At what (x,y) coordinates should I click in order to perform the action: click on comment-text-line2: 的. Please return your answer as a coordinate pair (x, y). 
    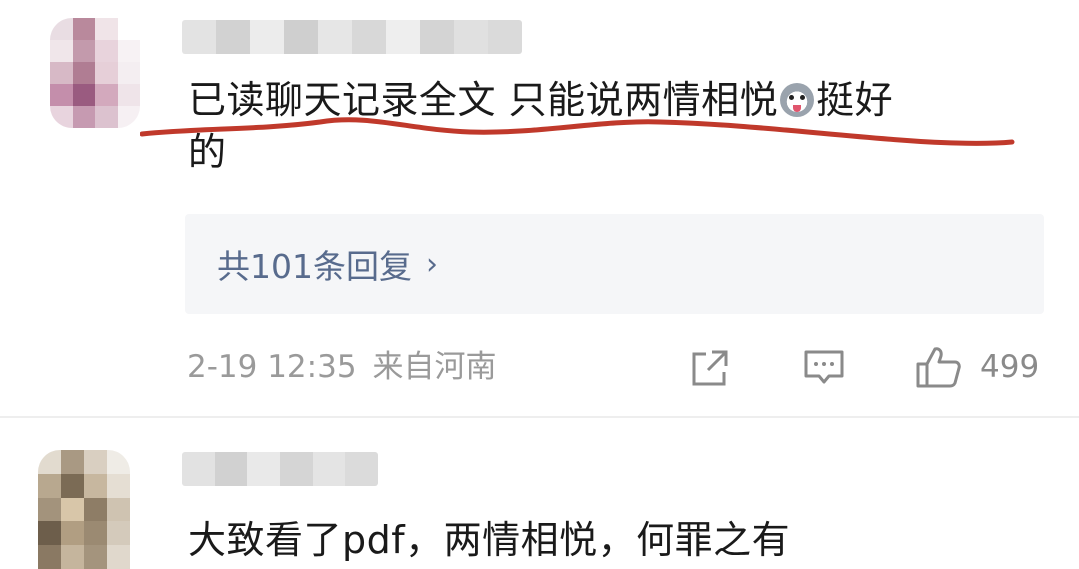
    Looking at the image, I should click on (207, 152).